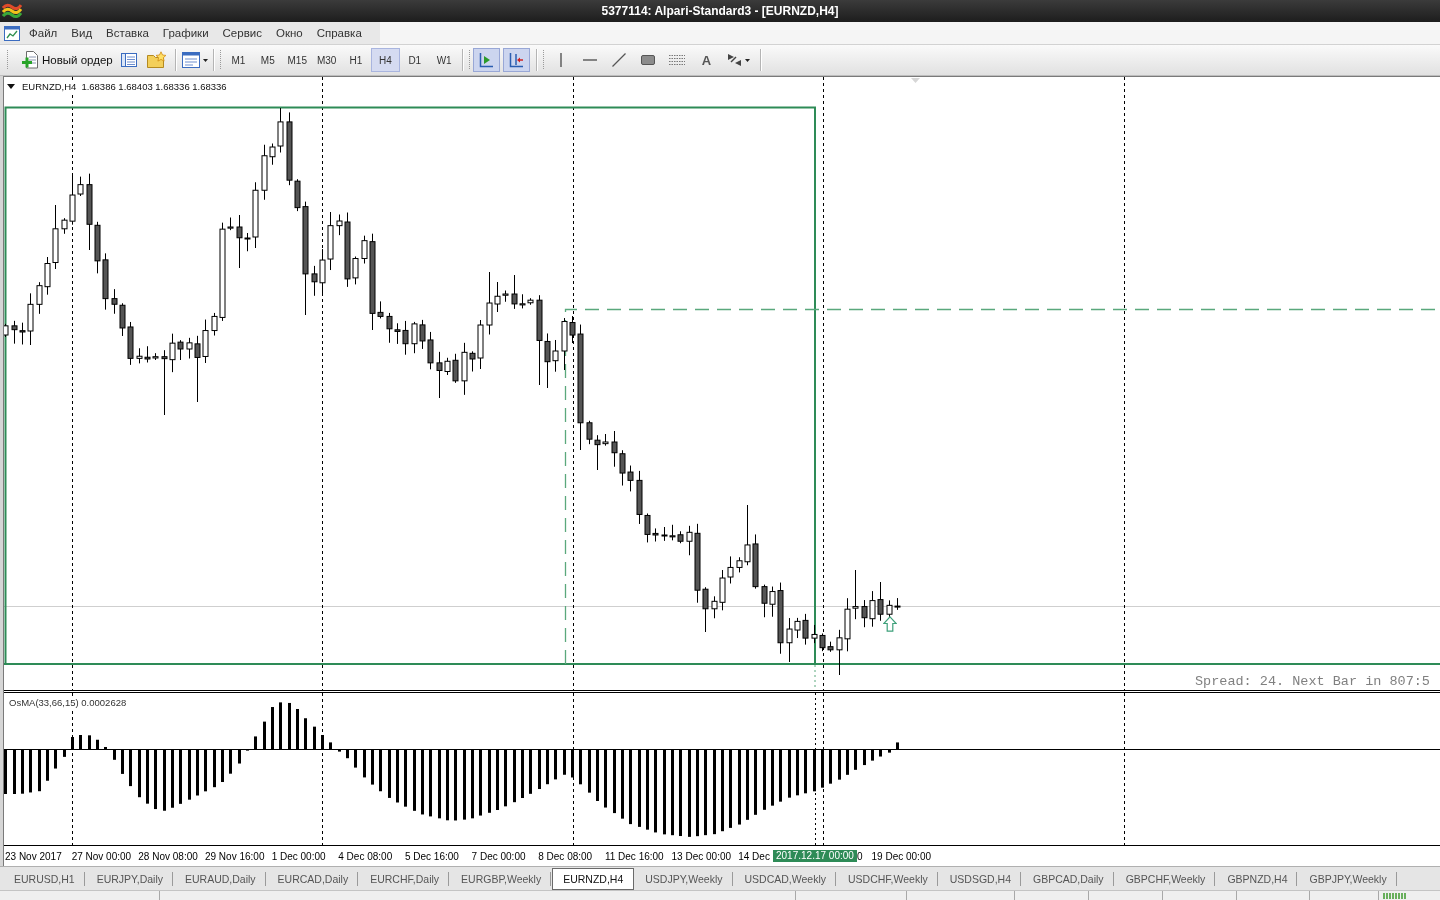  I want to click on menu-item: Справка, so click(339, 33).